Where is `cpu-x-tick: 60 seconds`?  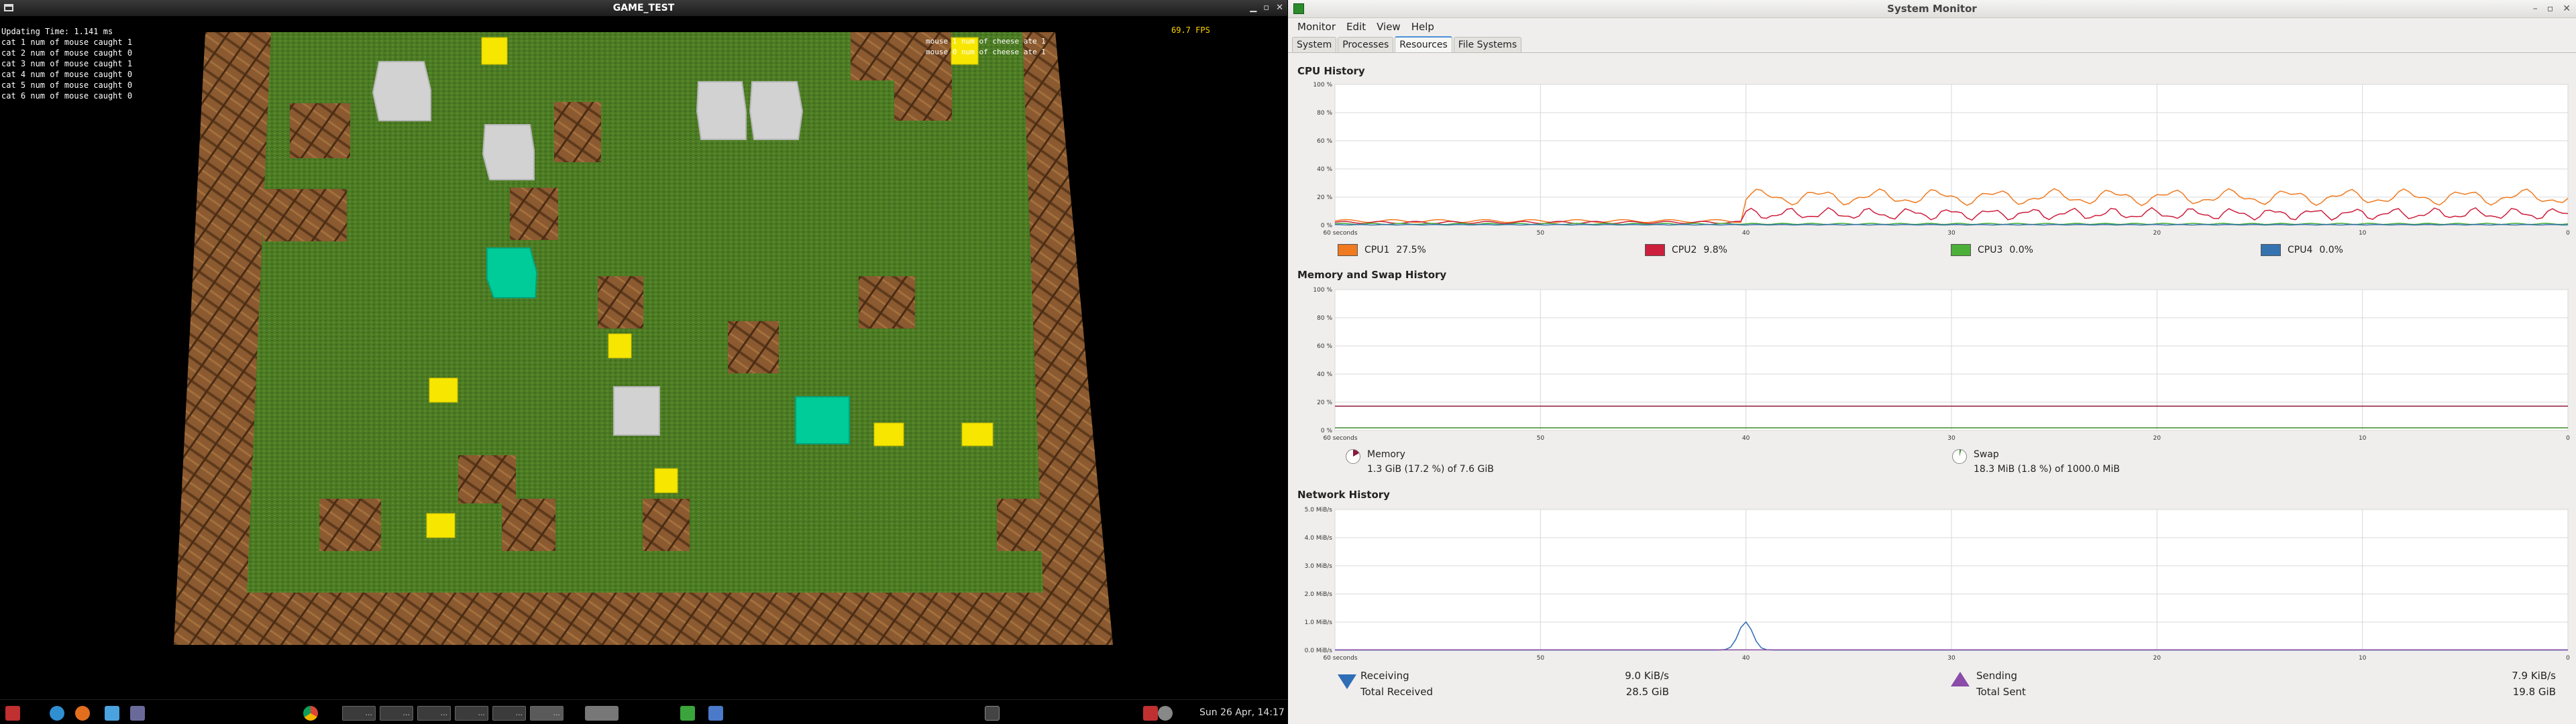
cpu-x-tick: 60 seconds is located at coordinates (1340, 233).